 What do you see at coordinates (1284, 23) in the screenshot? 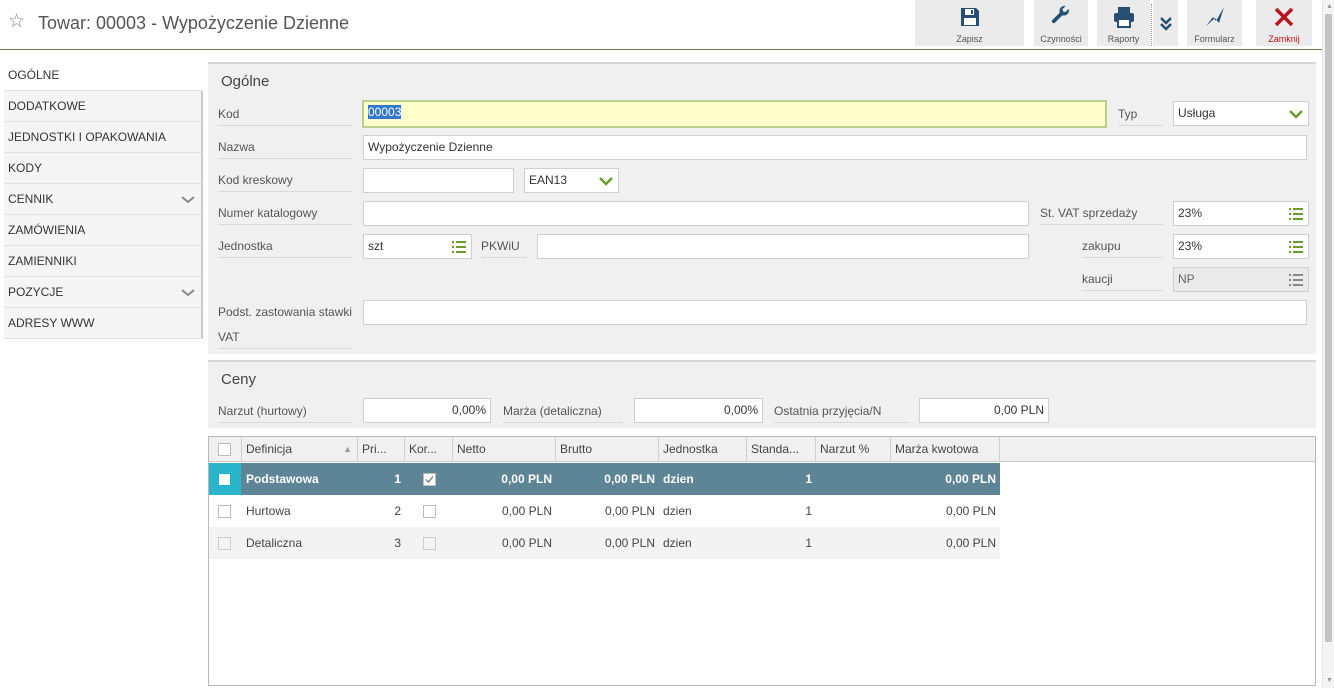
I see `close-button: Zamknij` at bounding box center [1284, 23].